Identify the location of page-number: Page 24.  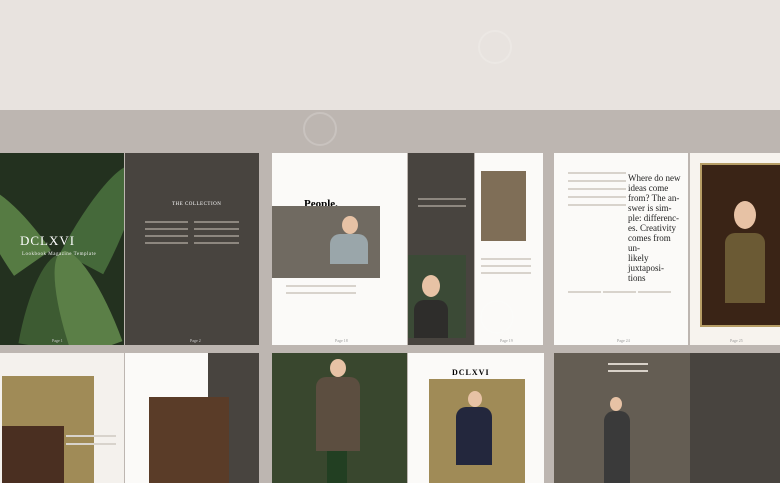
(623, 340).